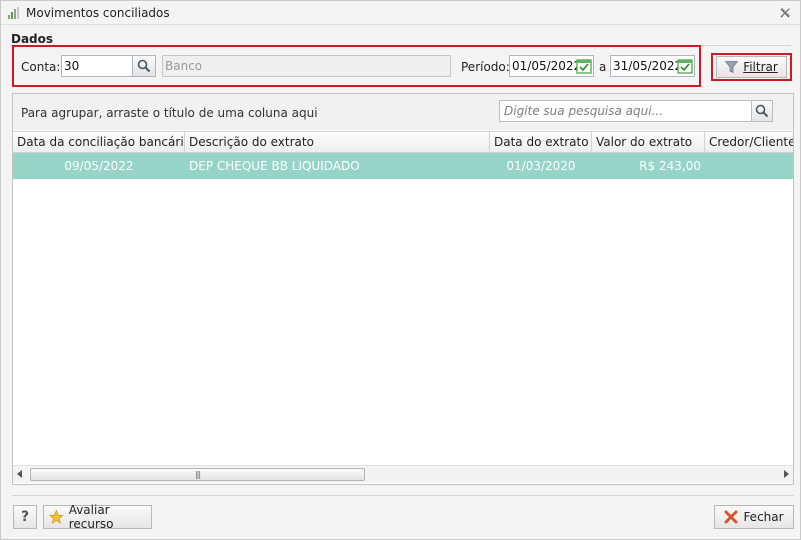 The height and width of the screenshot is (540, 801). What do you see at coordinates (403, 474) in the screenshot?
I see `horizontal-scrollbar: |||` at bounding box center [403, 474].